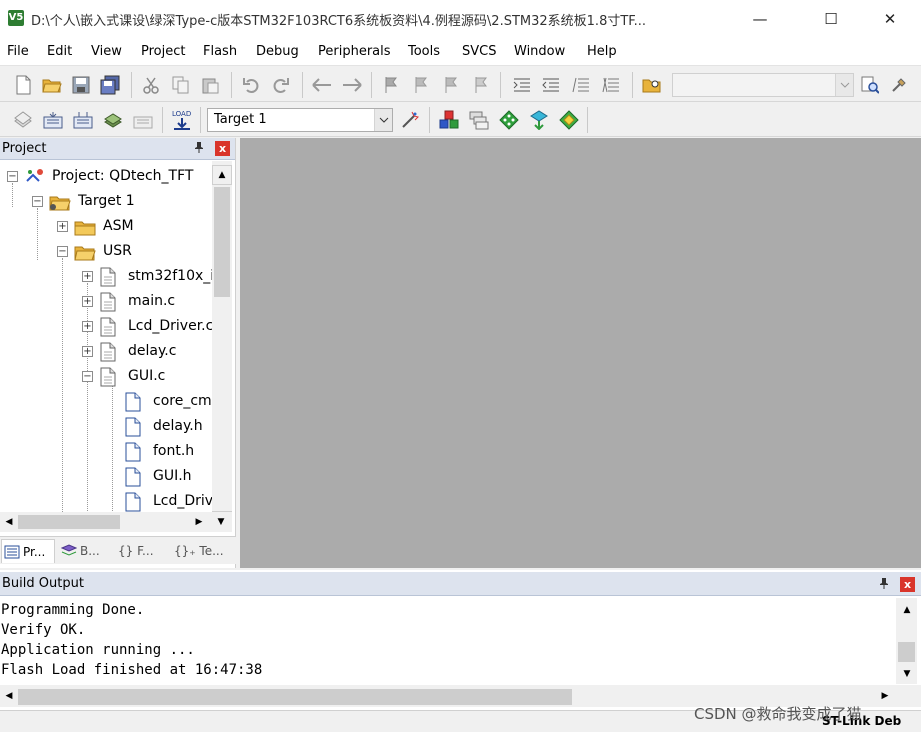  Describe the element at coordinates (354, 51) in the screenshot. I see `menu-peripherals: Peripherals` at that location.